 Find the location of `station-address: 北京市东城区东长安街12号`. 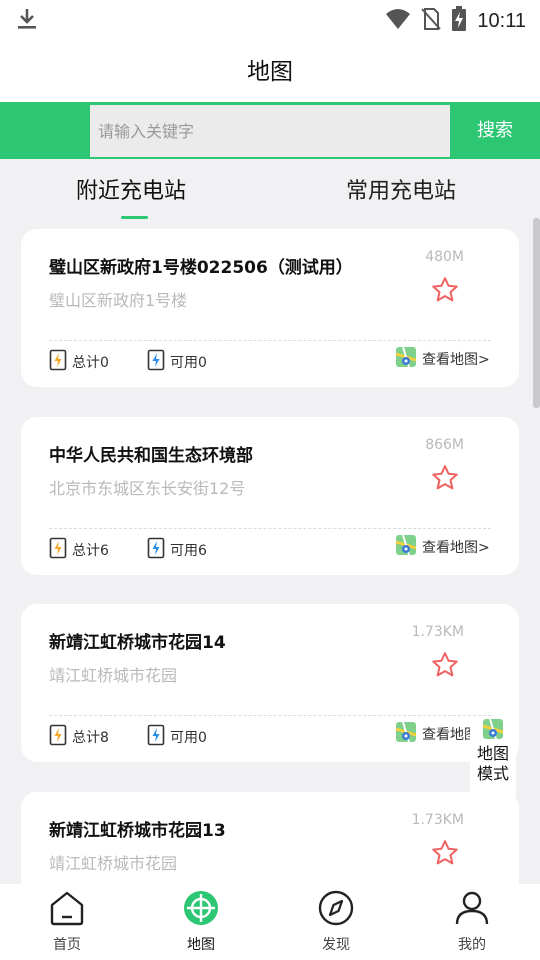

station-address: 北京市东城区东长安街12号 is located at coordinates (147, 488).